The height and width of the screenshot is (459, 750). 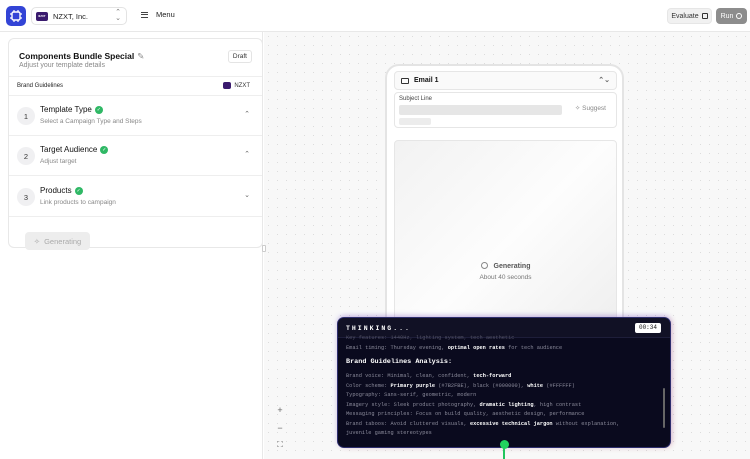 What do you see at coordinates (557, 404) in the screenshot?
I see `text-run: , high contrast` at bounding box center [557, 404].